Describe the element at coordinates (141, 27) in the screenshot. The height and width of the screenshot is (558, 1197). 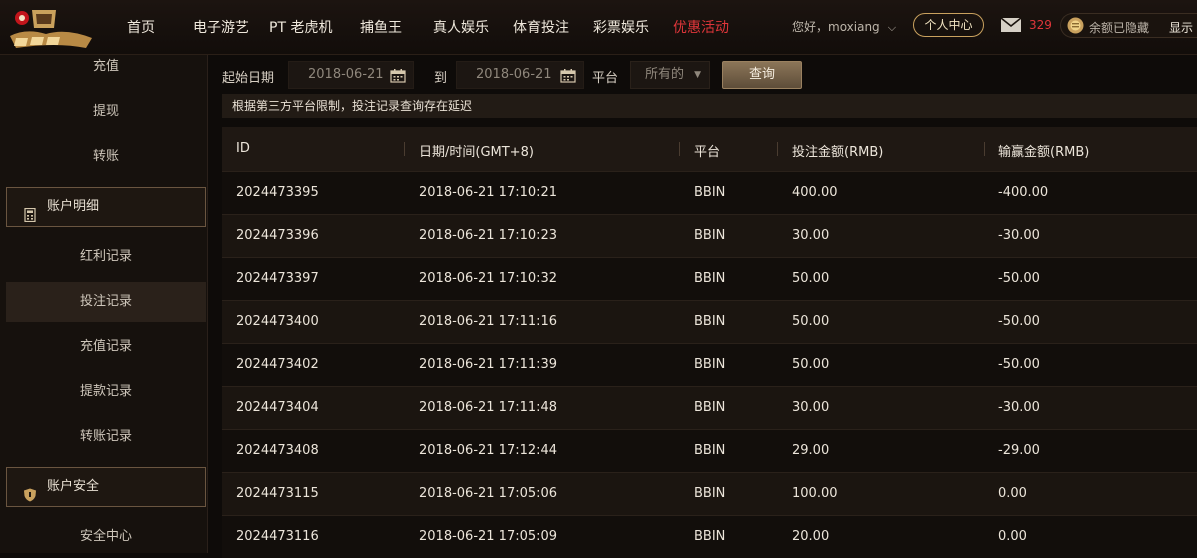
I see `nav-home: 首页` at that location.